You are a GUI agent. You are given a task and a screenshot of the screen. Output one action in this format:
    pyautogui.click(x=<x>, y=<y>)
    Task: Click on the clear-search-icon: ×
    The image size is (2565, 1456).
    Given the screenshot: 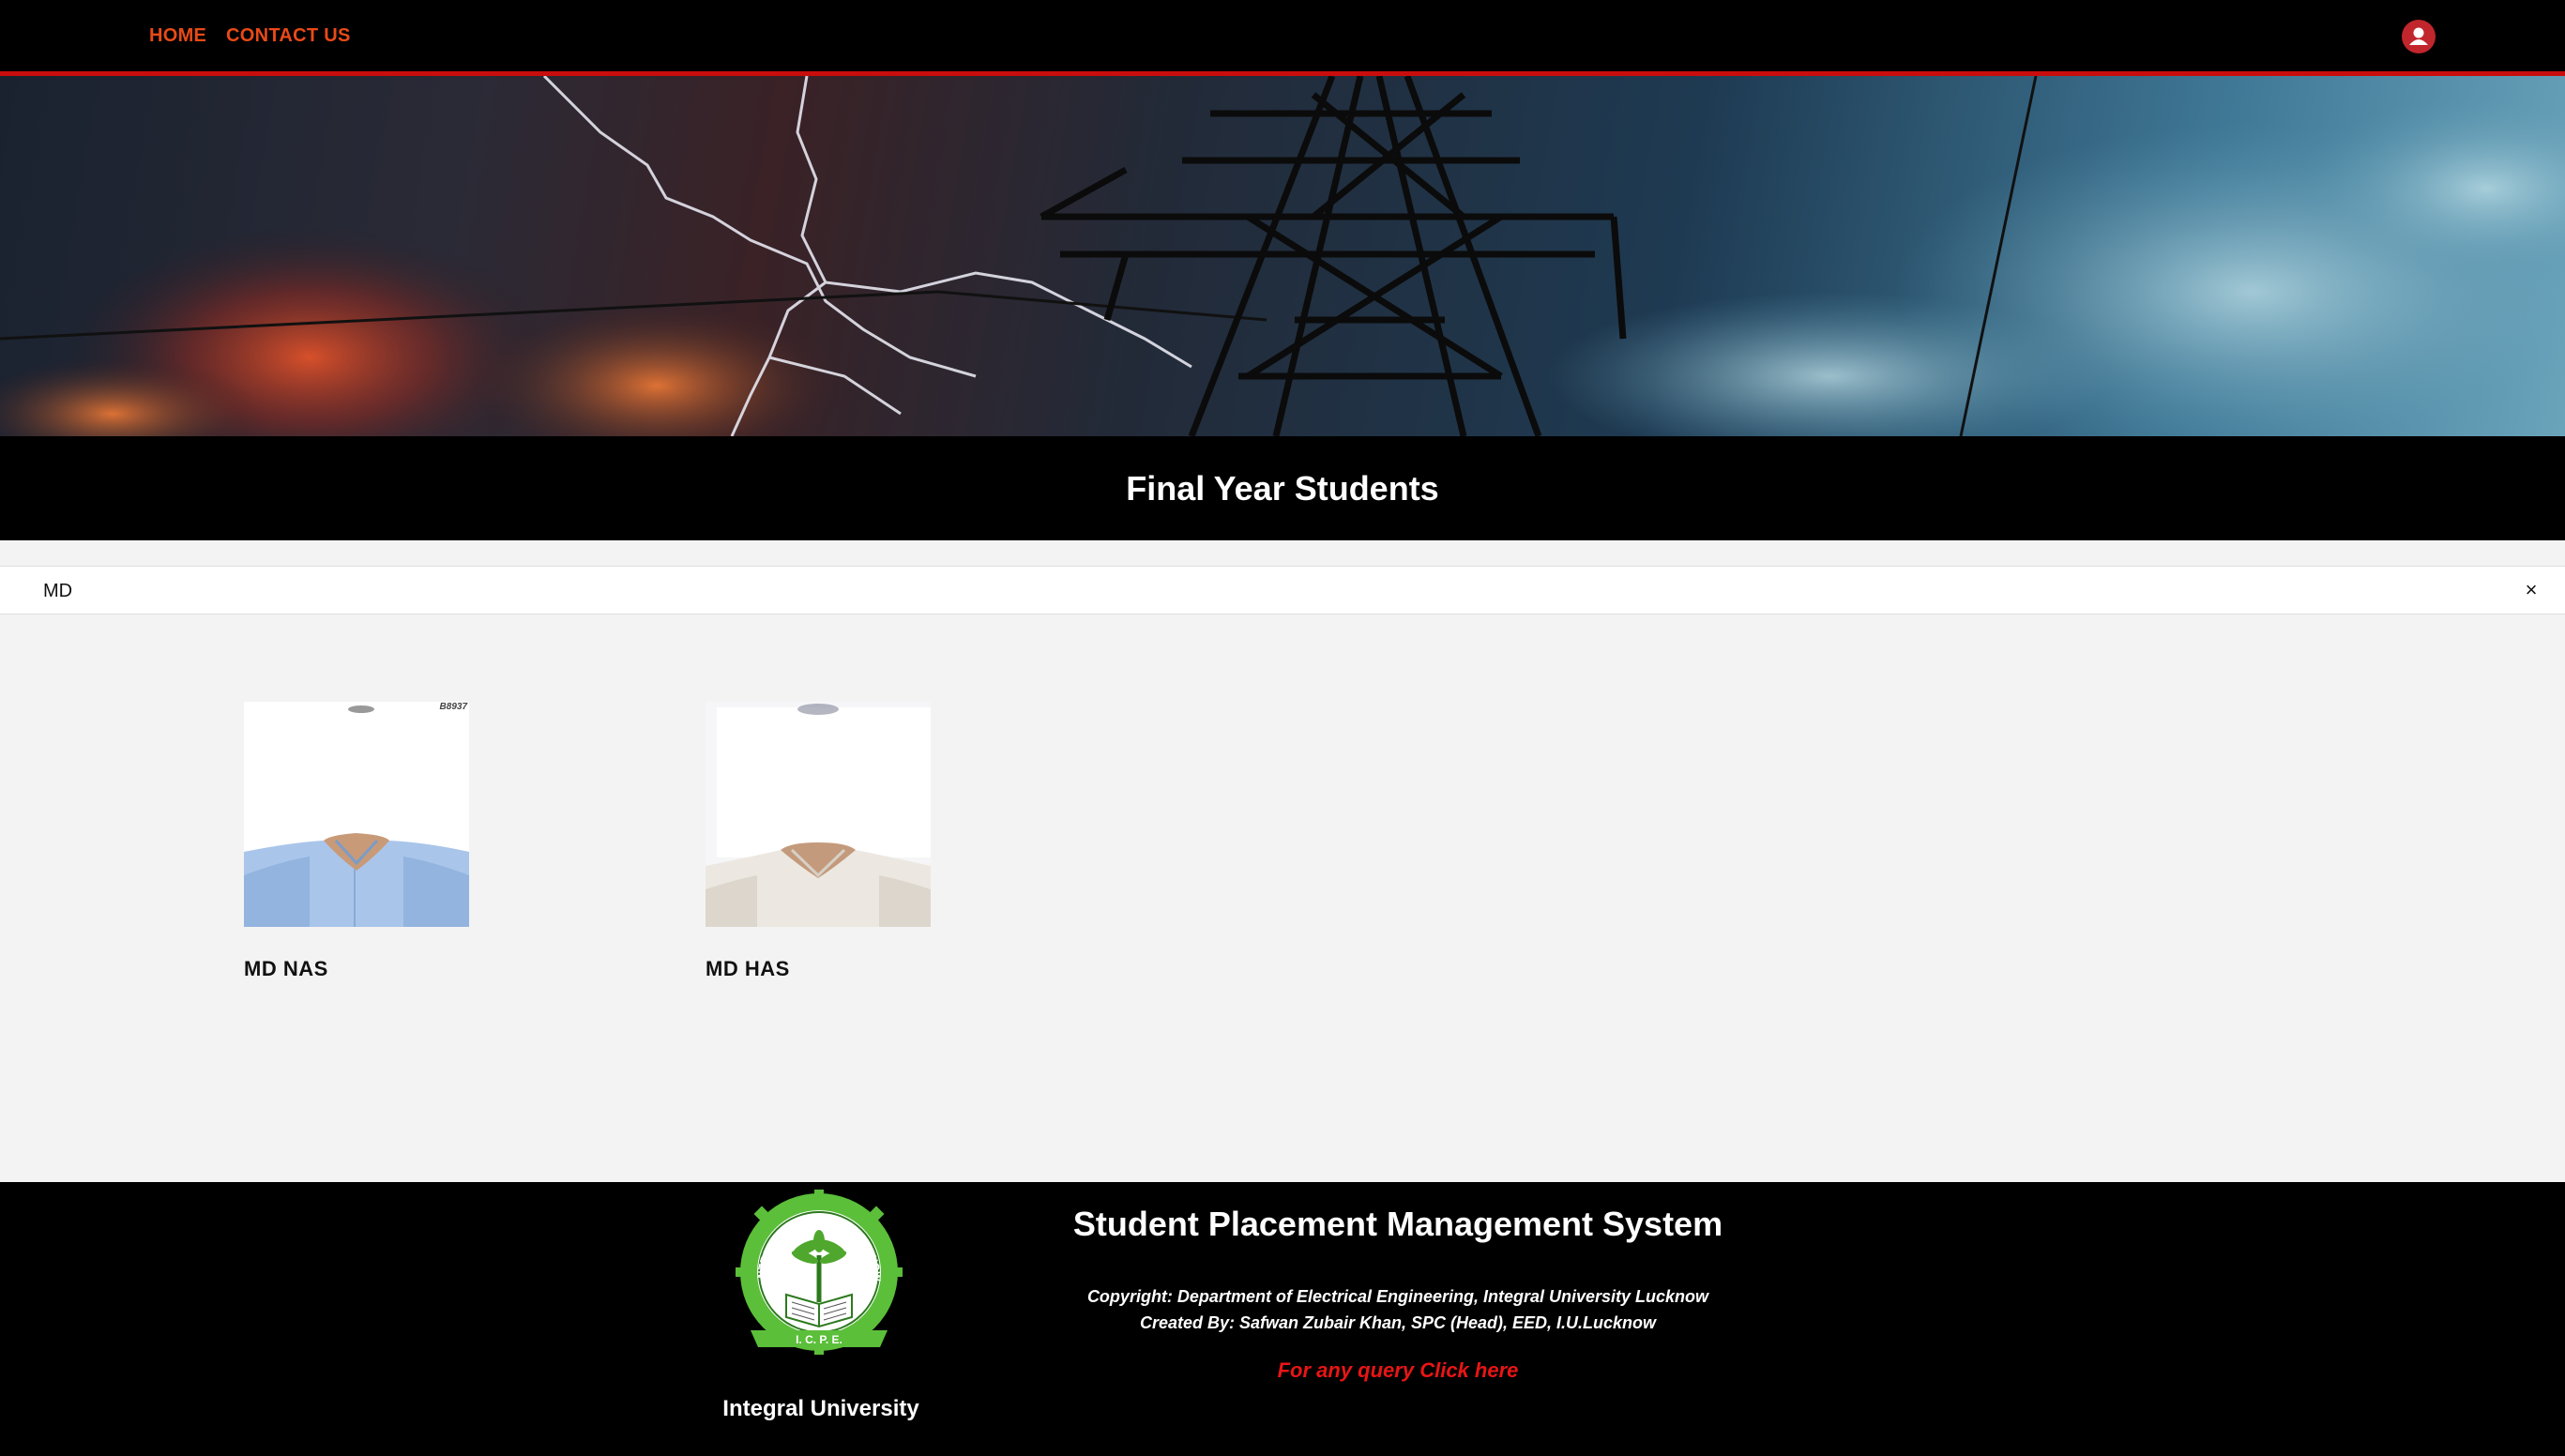 What is the action you would take?
    pyautogui.click(x=2531, y=590)
    